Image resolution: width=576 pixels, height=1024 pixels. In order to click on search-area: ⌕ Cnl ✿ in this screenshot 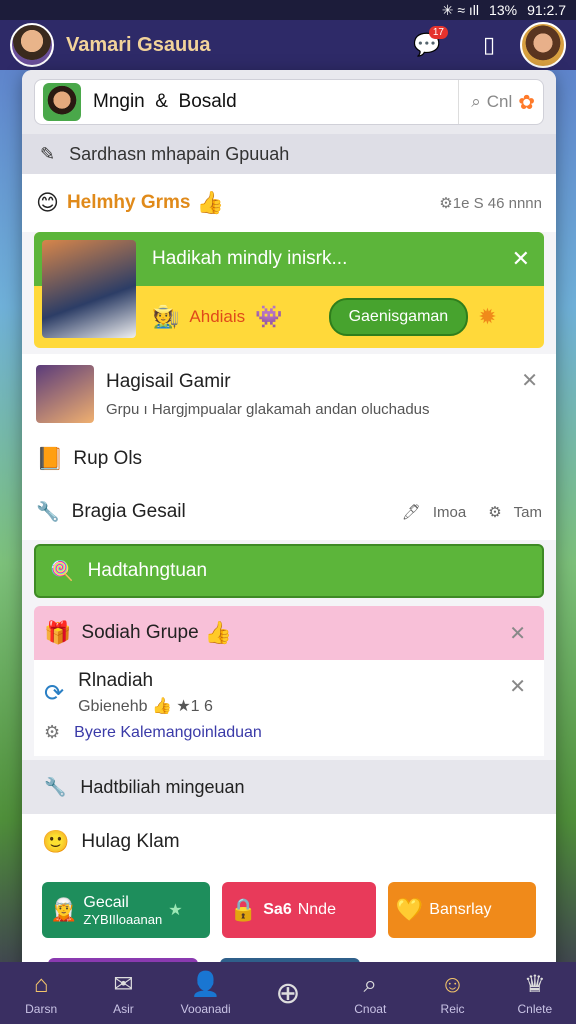, I will do `click(289, 102)`.